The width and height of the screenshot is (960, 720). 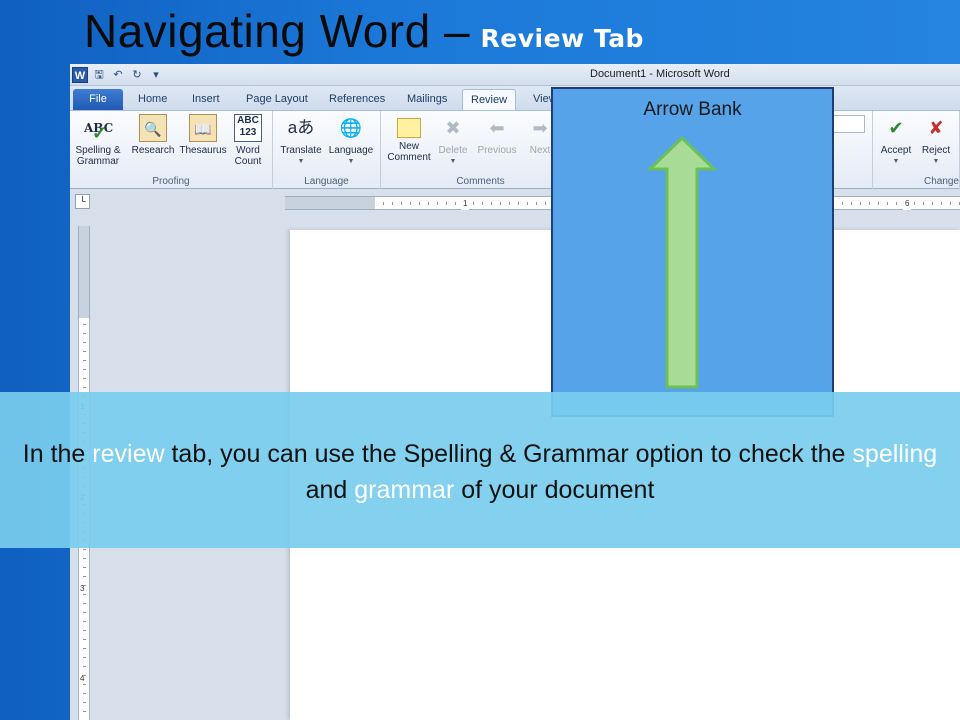 I want to click on arrow-bank: Arrow Bank, so click(x=692, y=252).